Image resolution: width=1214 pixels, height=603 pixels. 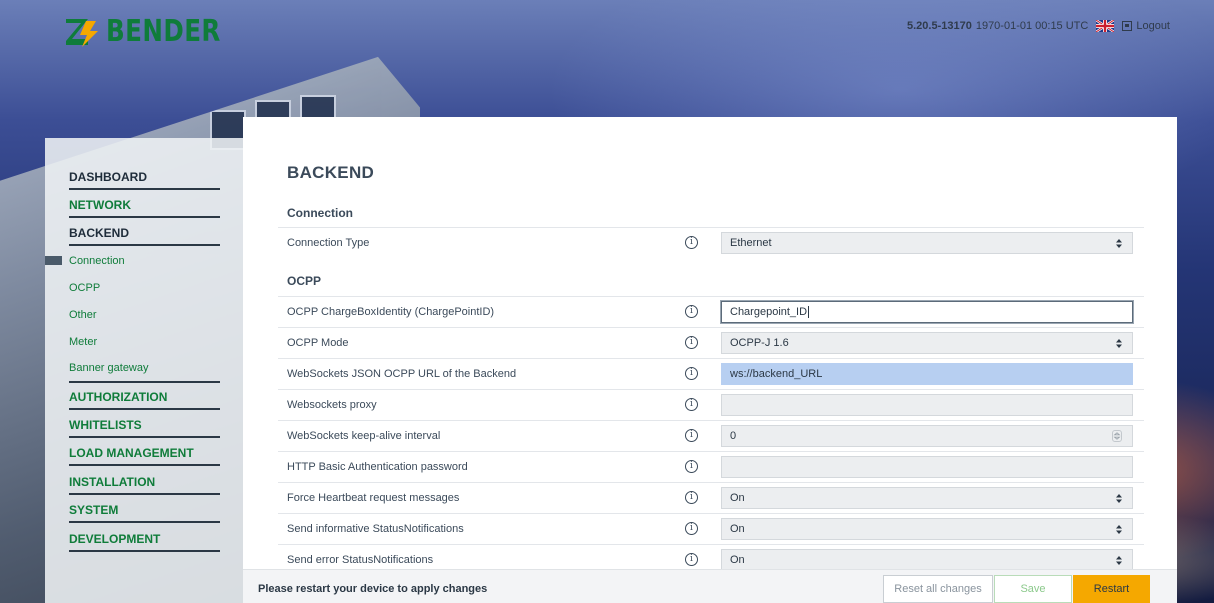 I want to click on logout-button: Logout, so click(x=1146, y=26).